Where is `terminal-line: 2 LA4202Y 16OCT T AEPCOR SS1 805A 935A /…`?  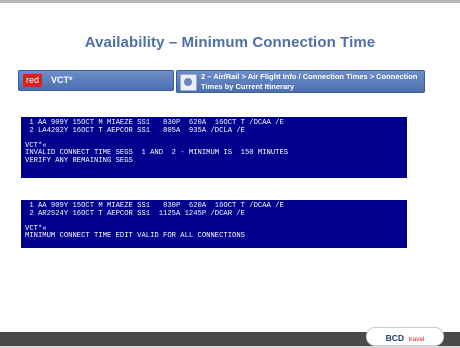 terminal-line: 2 LA4202Y 16OCT T AEPCOR SS1 805A 935A /… is located at coordinates (135, 130).